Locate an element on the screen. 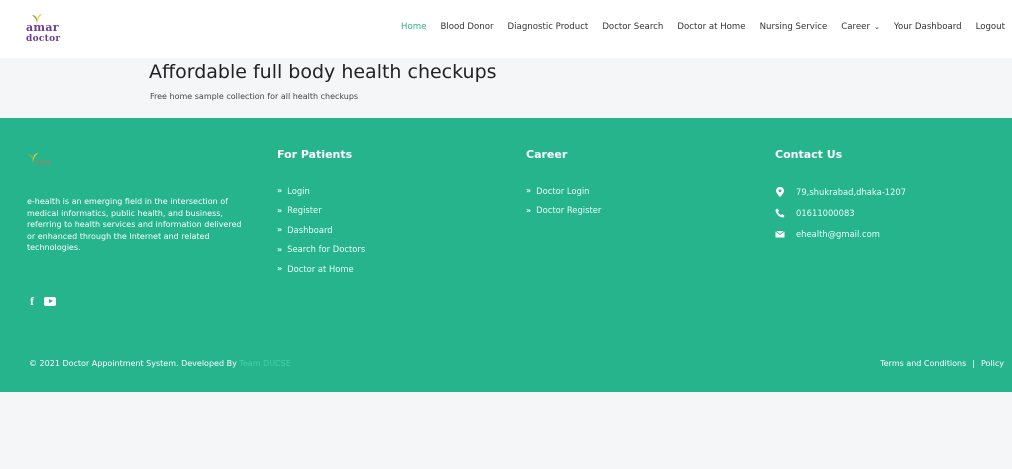 Image resolution: width=1012 pixels, height=469 pixels. footer-link-dashboard: » Dashboard is located at coordinates (377, 230).